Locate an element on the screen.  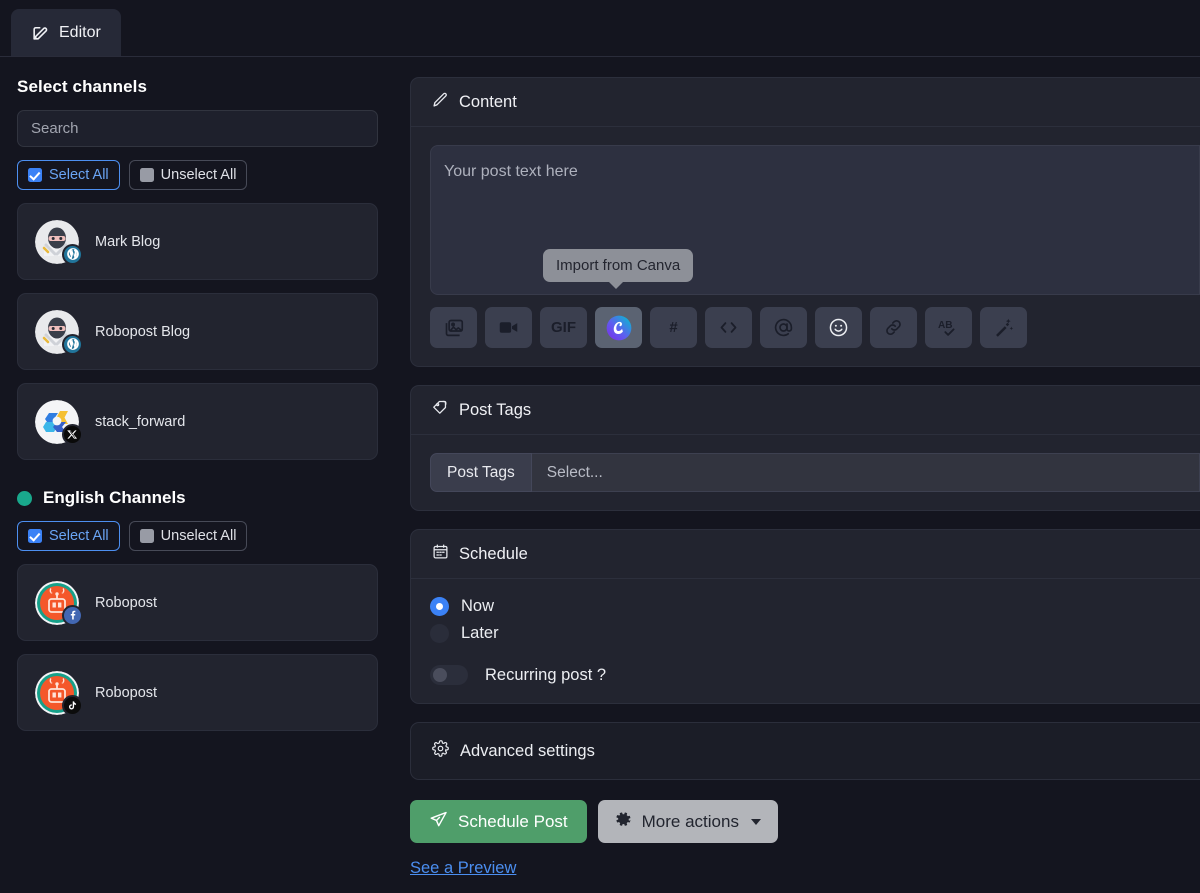
group-unselect-all-button: Unselect All is located at coordinates (188, 536).